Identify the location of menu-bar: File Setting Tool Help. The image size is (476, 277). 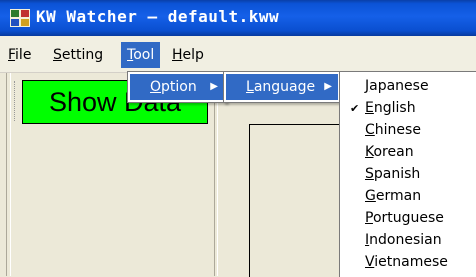
(238, 54).